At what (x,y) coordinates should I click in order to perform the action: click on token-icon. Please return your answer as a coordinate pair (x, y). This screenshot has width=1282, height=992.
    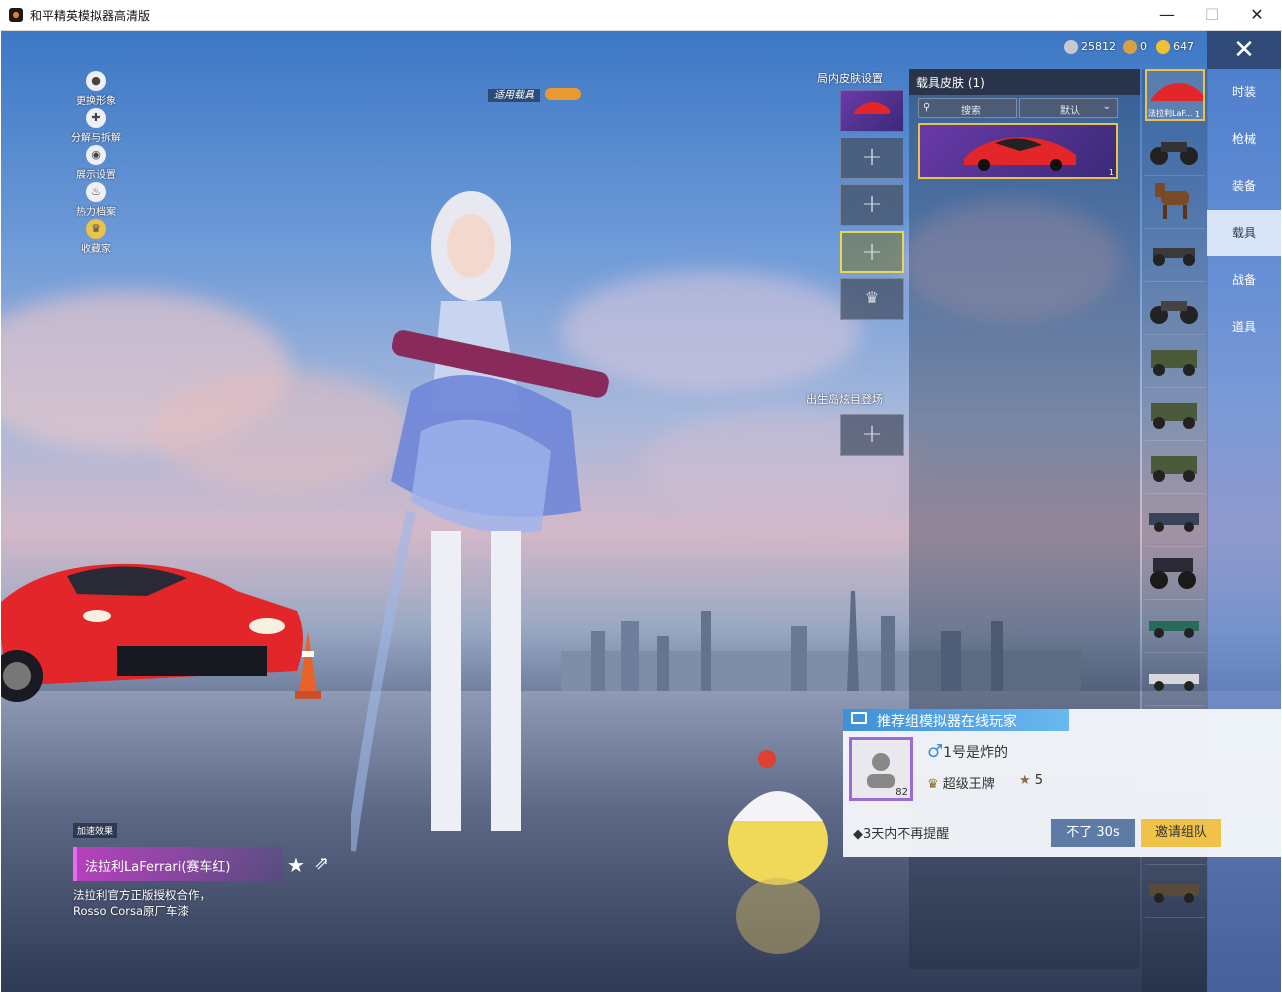
    Looking at the image, I should click on (1130, 47).